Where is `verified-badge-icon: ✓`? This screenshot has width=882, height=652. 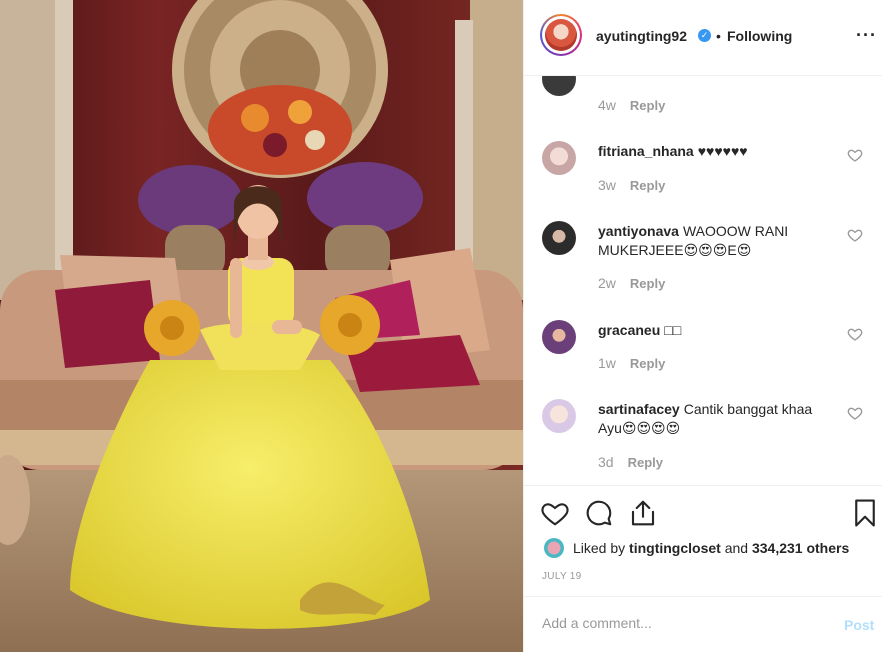
verified-badge-icon: ✓ is located at coordinates (704, 35).